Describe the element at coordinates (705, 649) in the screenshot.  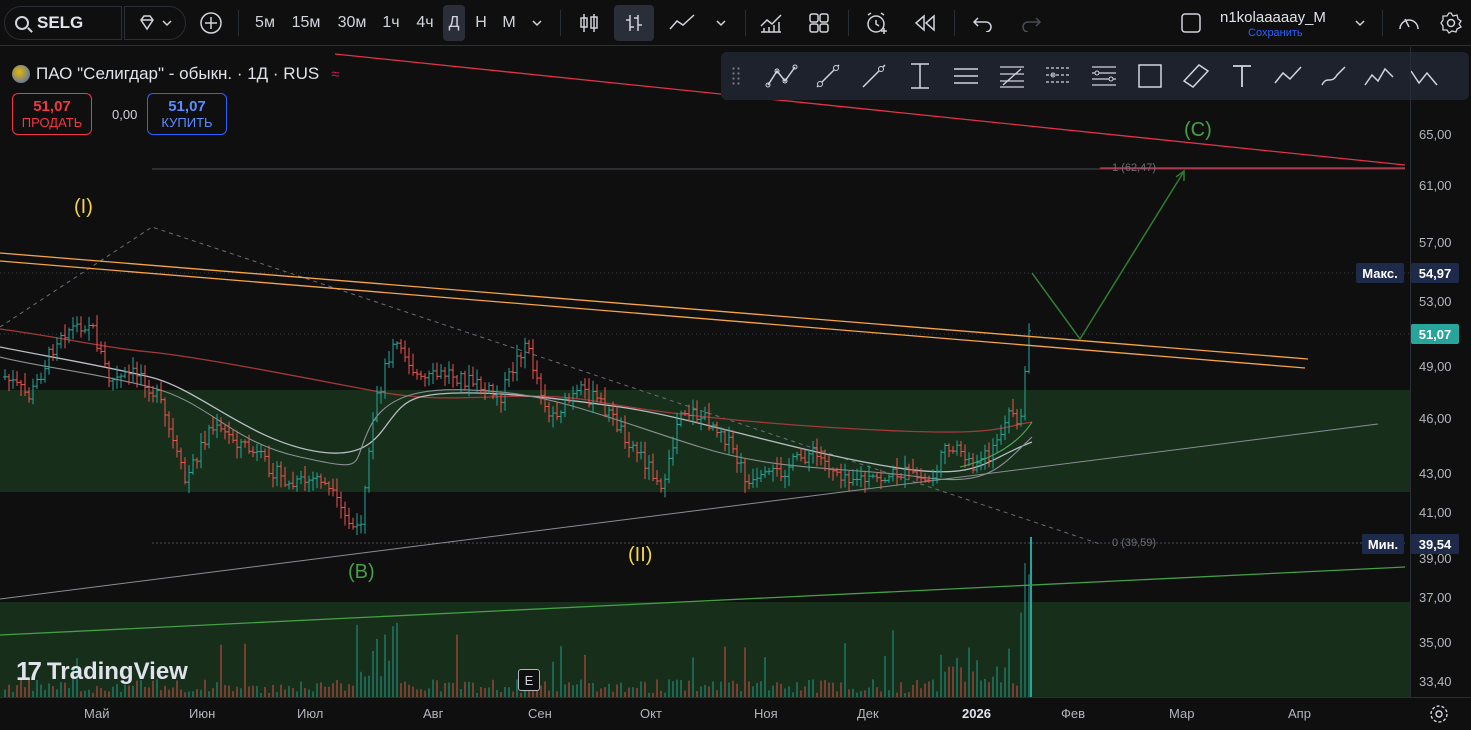
I see `support-zone-lower` at that location.